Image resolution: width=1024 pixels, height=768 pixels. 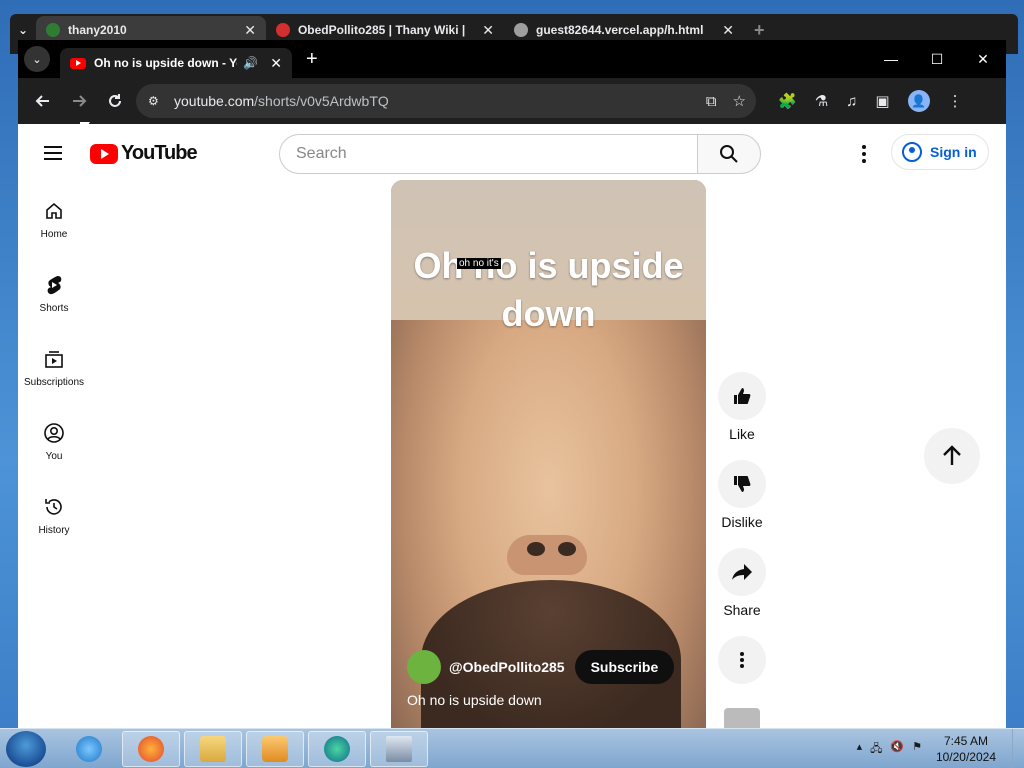 What do you see at coordinates (821, 101) in the screenshot?
I see `labs-icon: ⚗` at bounding box center [821, 101].